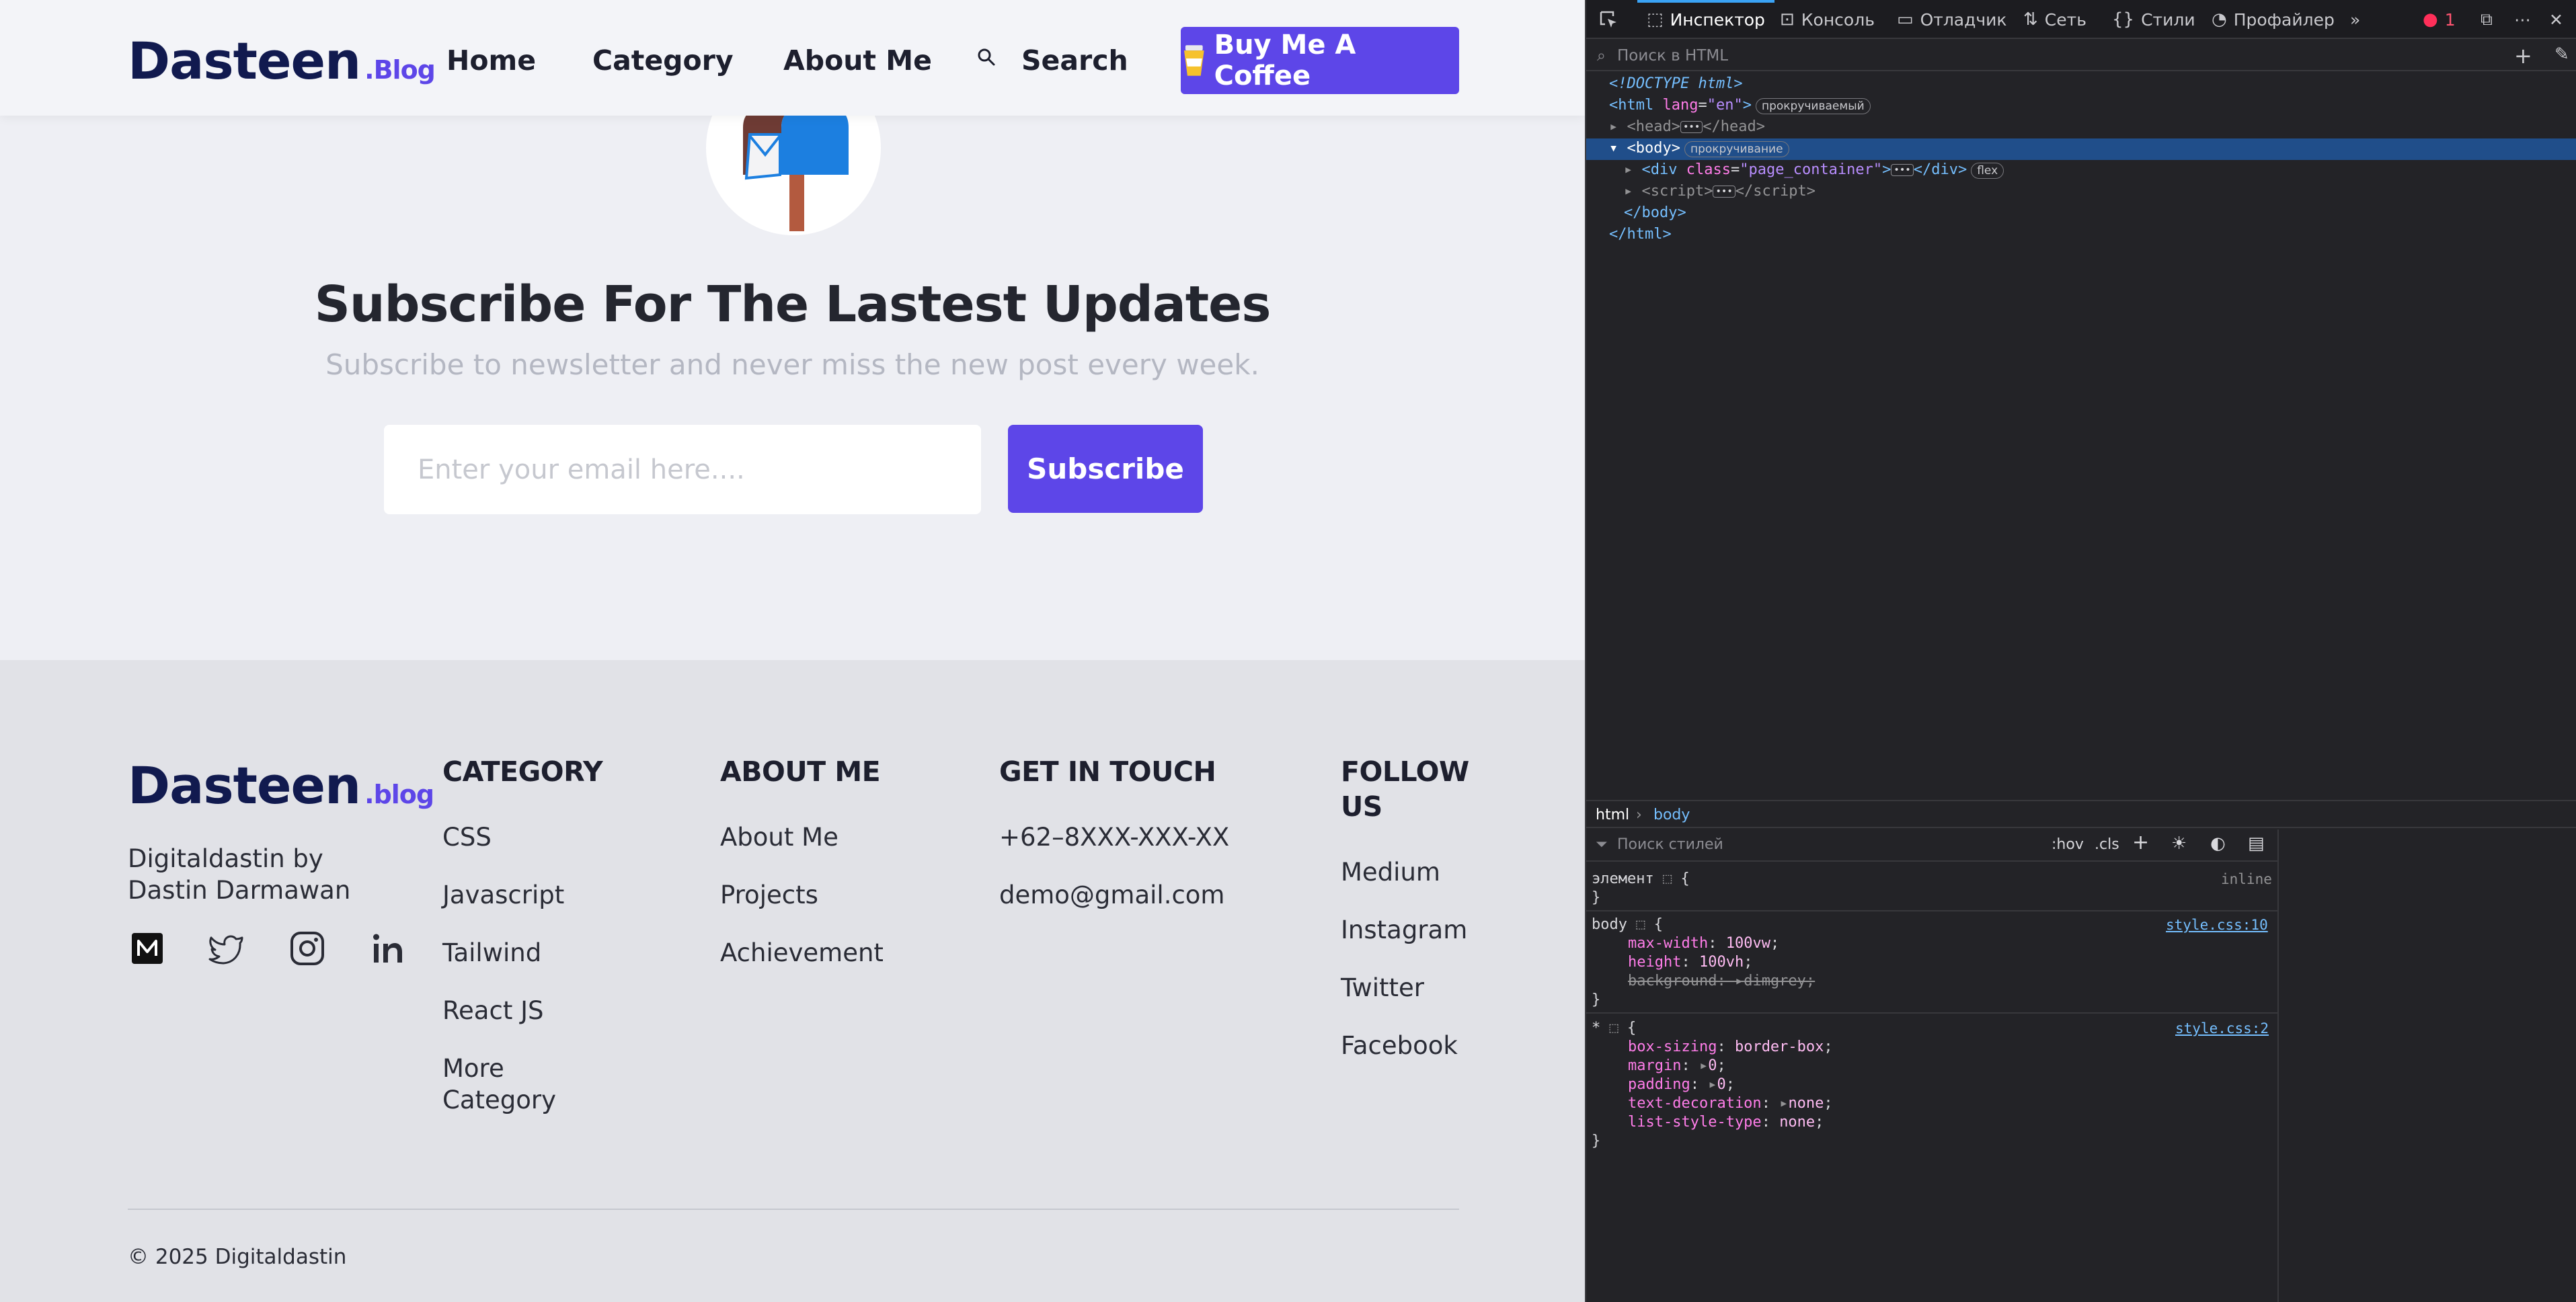 This screenshot has width=2576, height=1302. I want to click on tree-body: ▾ <body> прокручивание, so click(1699, 148).